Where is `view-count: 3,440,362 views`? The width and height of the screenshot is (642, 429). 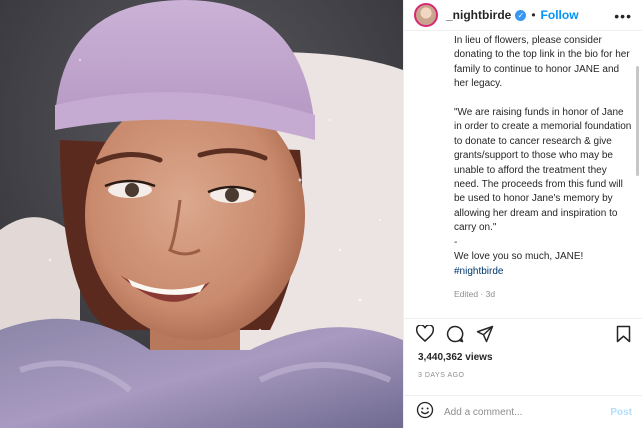
view-count: 3,440,362 views is located at coordinates (455, 357).